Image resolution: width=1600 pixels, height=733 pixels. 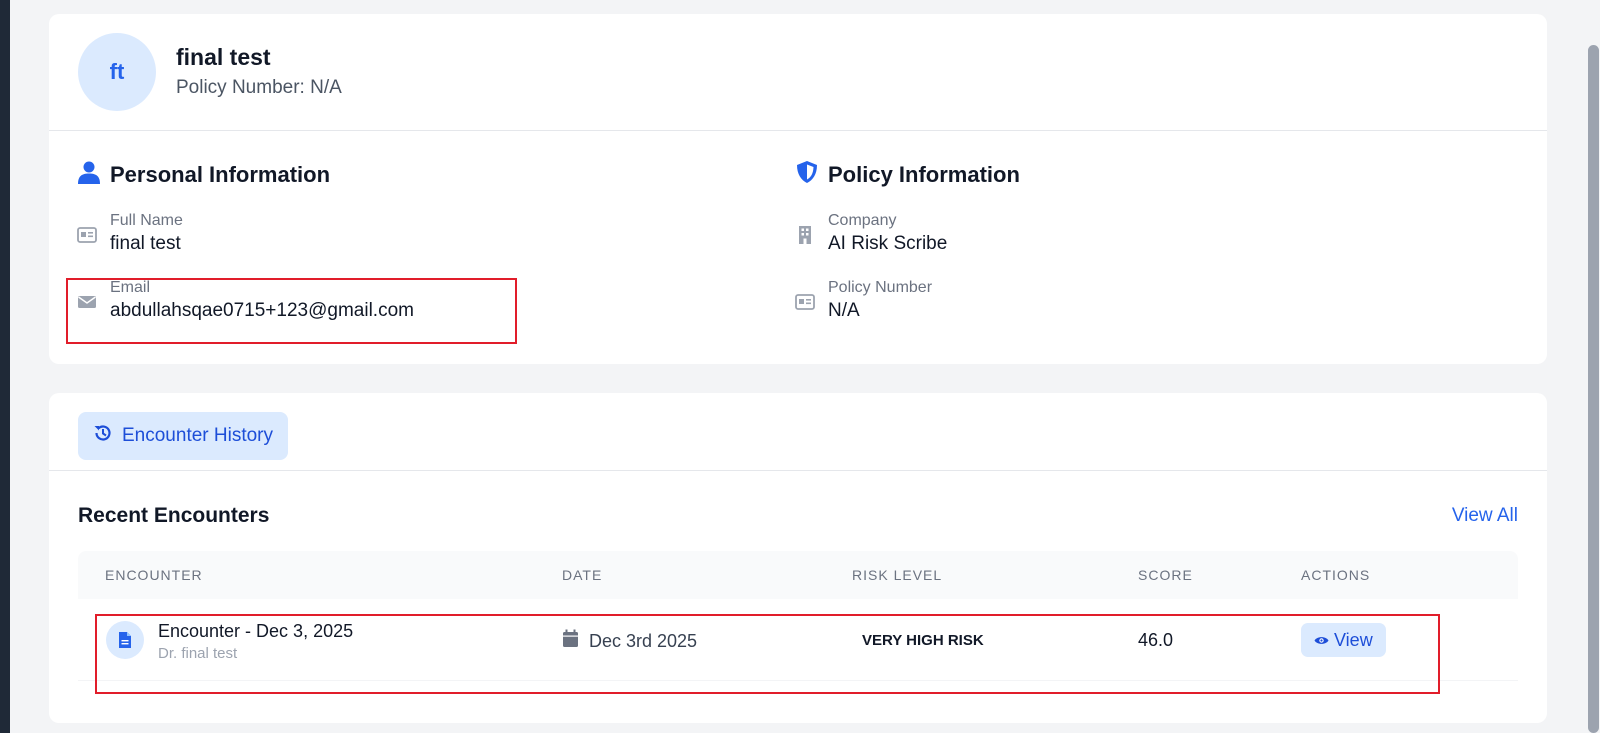 I want to click on encounter-date: Dec 3rd 2025, so click(x=629, y=641).